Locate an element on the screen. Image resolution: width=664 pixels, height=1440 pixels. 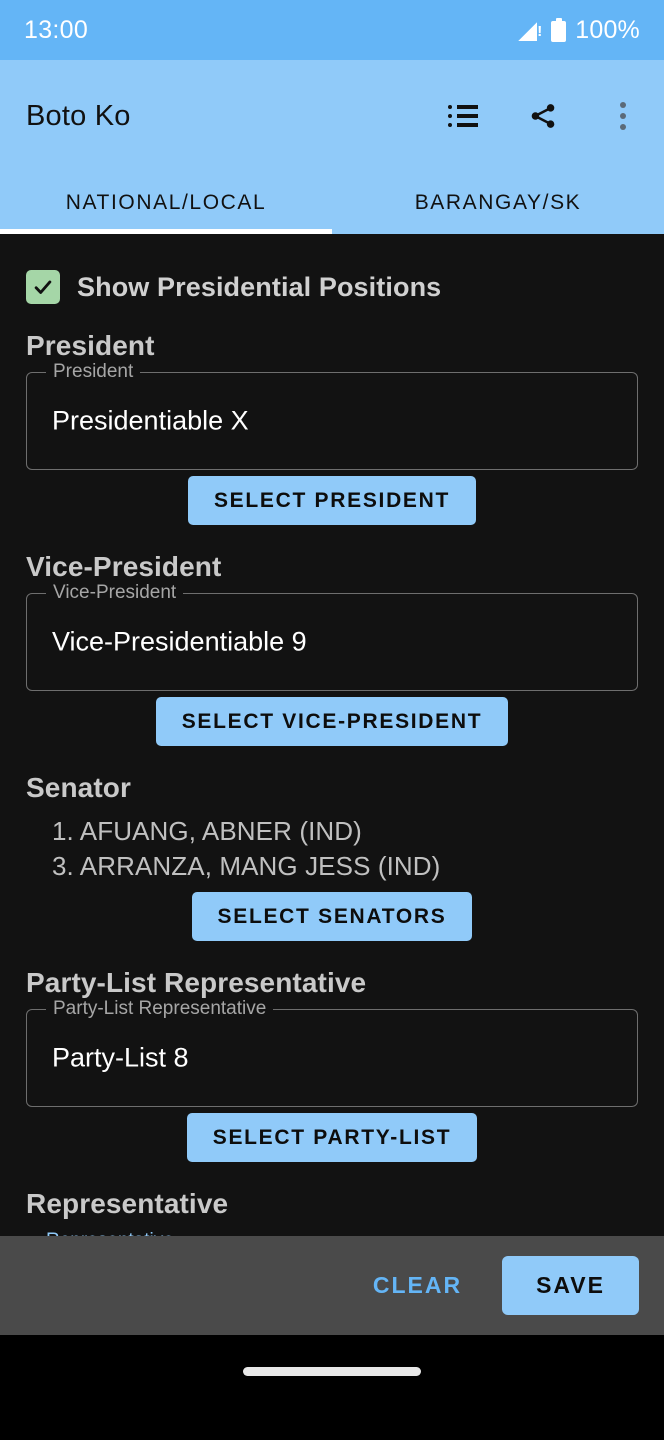
select-president-button: SELECT PRESIDENT is located at coordinates (332, 500).